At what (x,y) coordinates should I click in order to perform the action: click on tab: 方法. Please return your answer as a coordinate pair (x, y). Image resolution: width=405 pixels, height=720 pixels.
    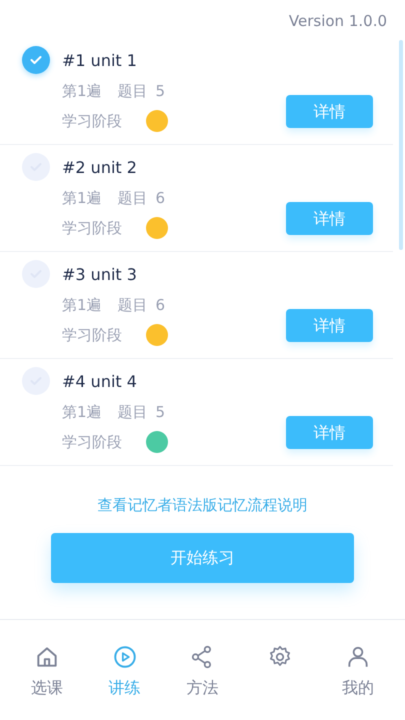
    Looking at the image, I should click on (202, 682).